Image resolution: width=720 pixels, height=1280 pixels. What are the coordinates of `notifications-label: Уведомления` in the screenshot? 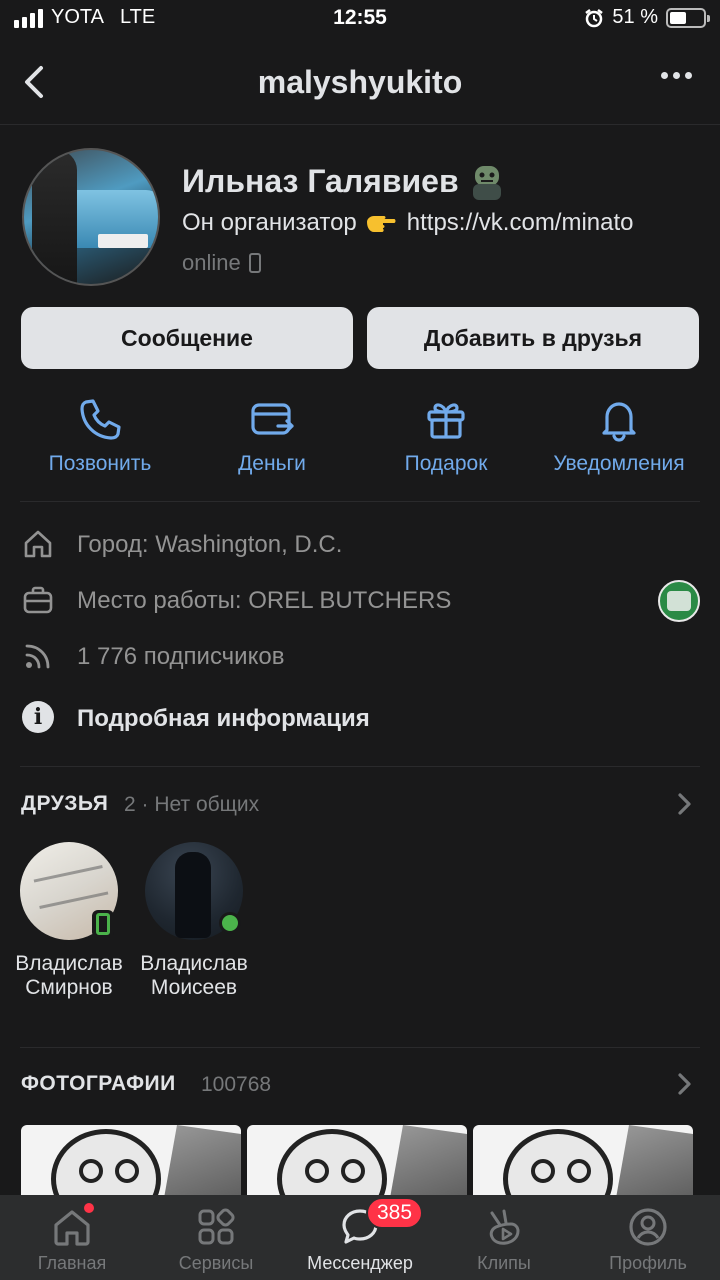 It's located at (619, 463).